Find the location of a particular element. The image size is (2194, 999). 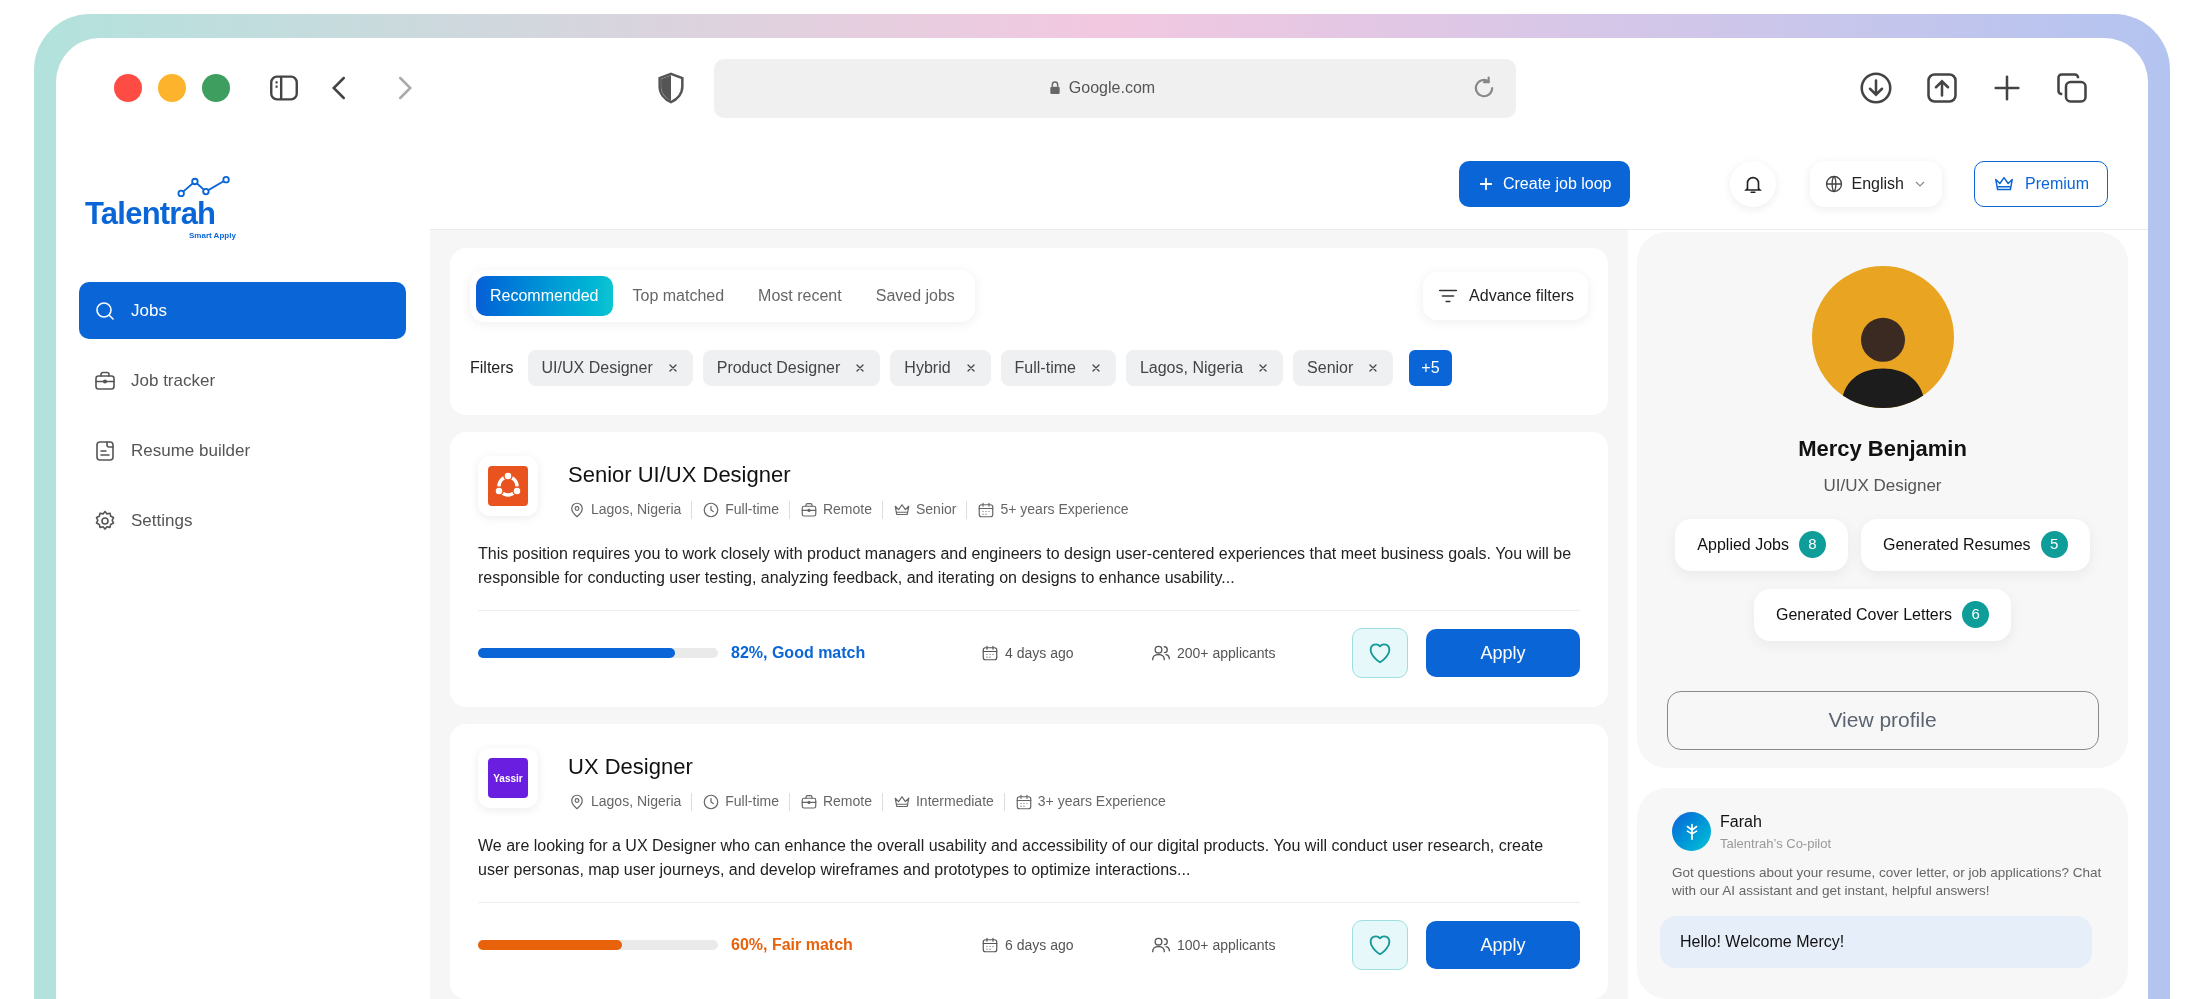

close-window-button is located at coordinates (128, 88).